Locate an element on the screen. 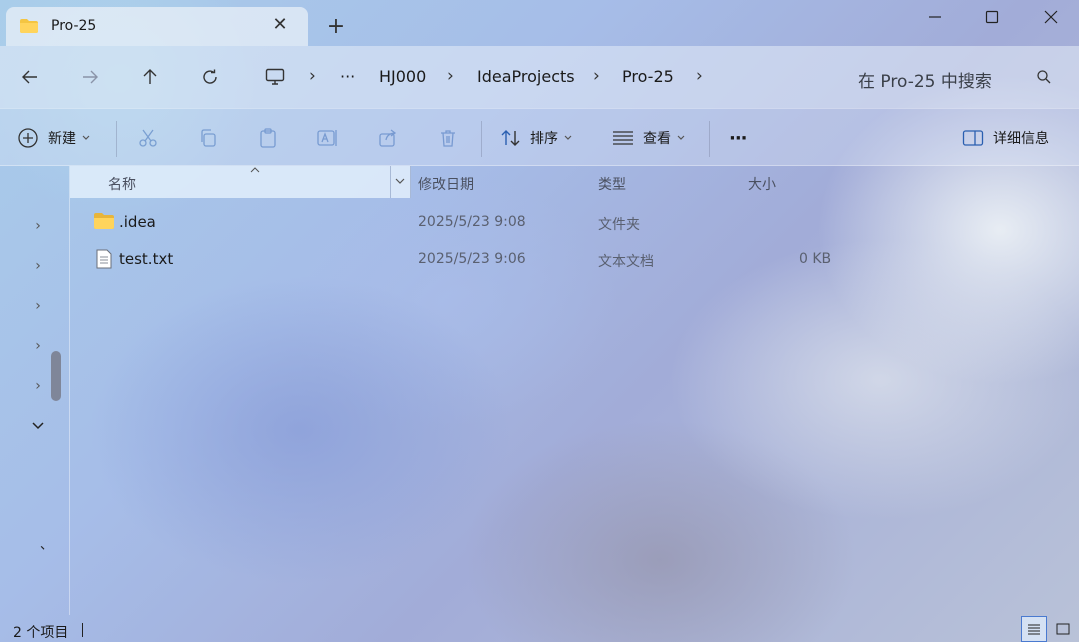 The image size is (1079, 642). details-pane-button: 详细信息 is located at coordinates (1005, 138).